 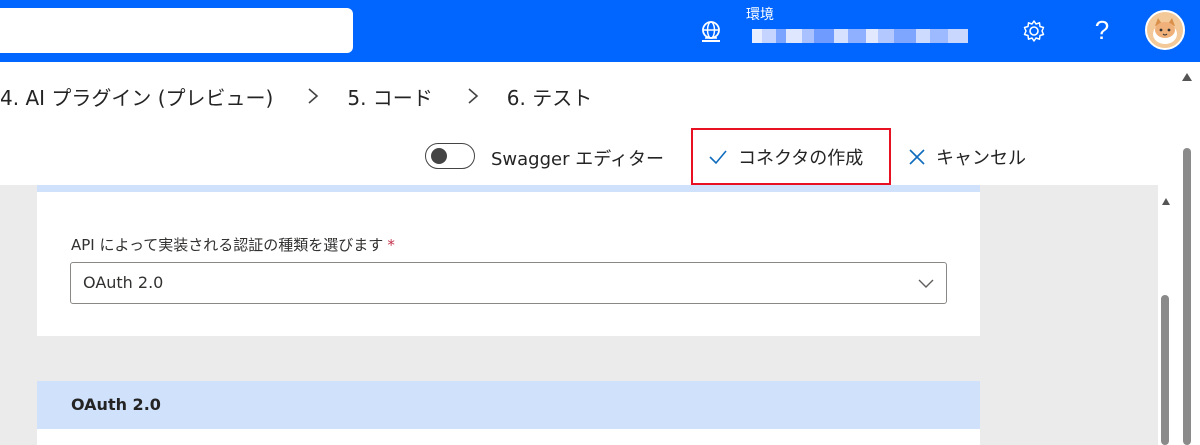 What do you see at coordinates (439, 156) in the screenshot?
I see `toggle-knob` at bounding box center [439, 156].